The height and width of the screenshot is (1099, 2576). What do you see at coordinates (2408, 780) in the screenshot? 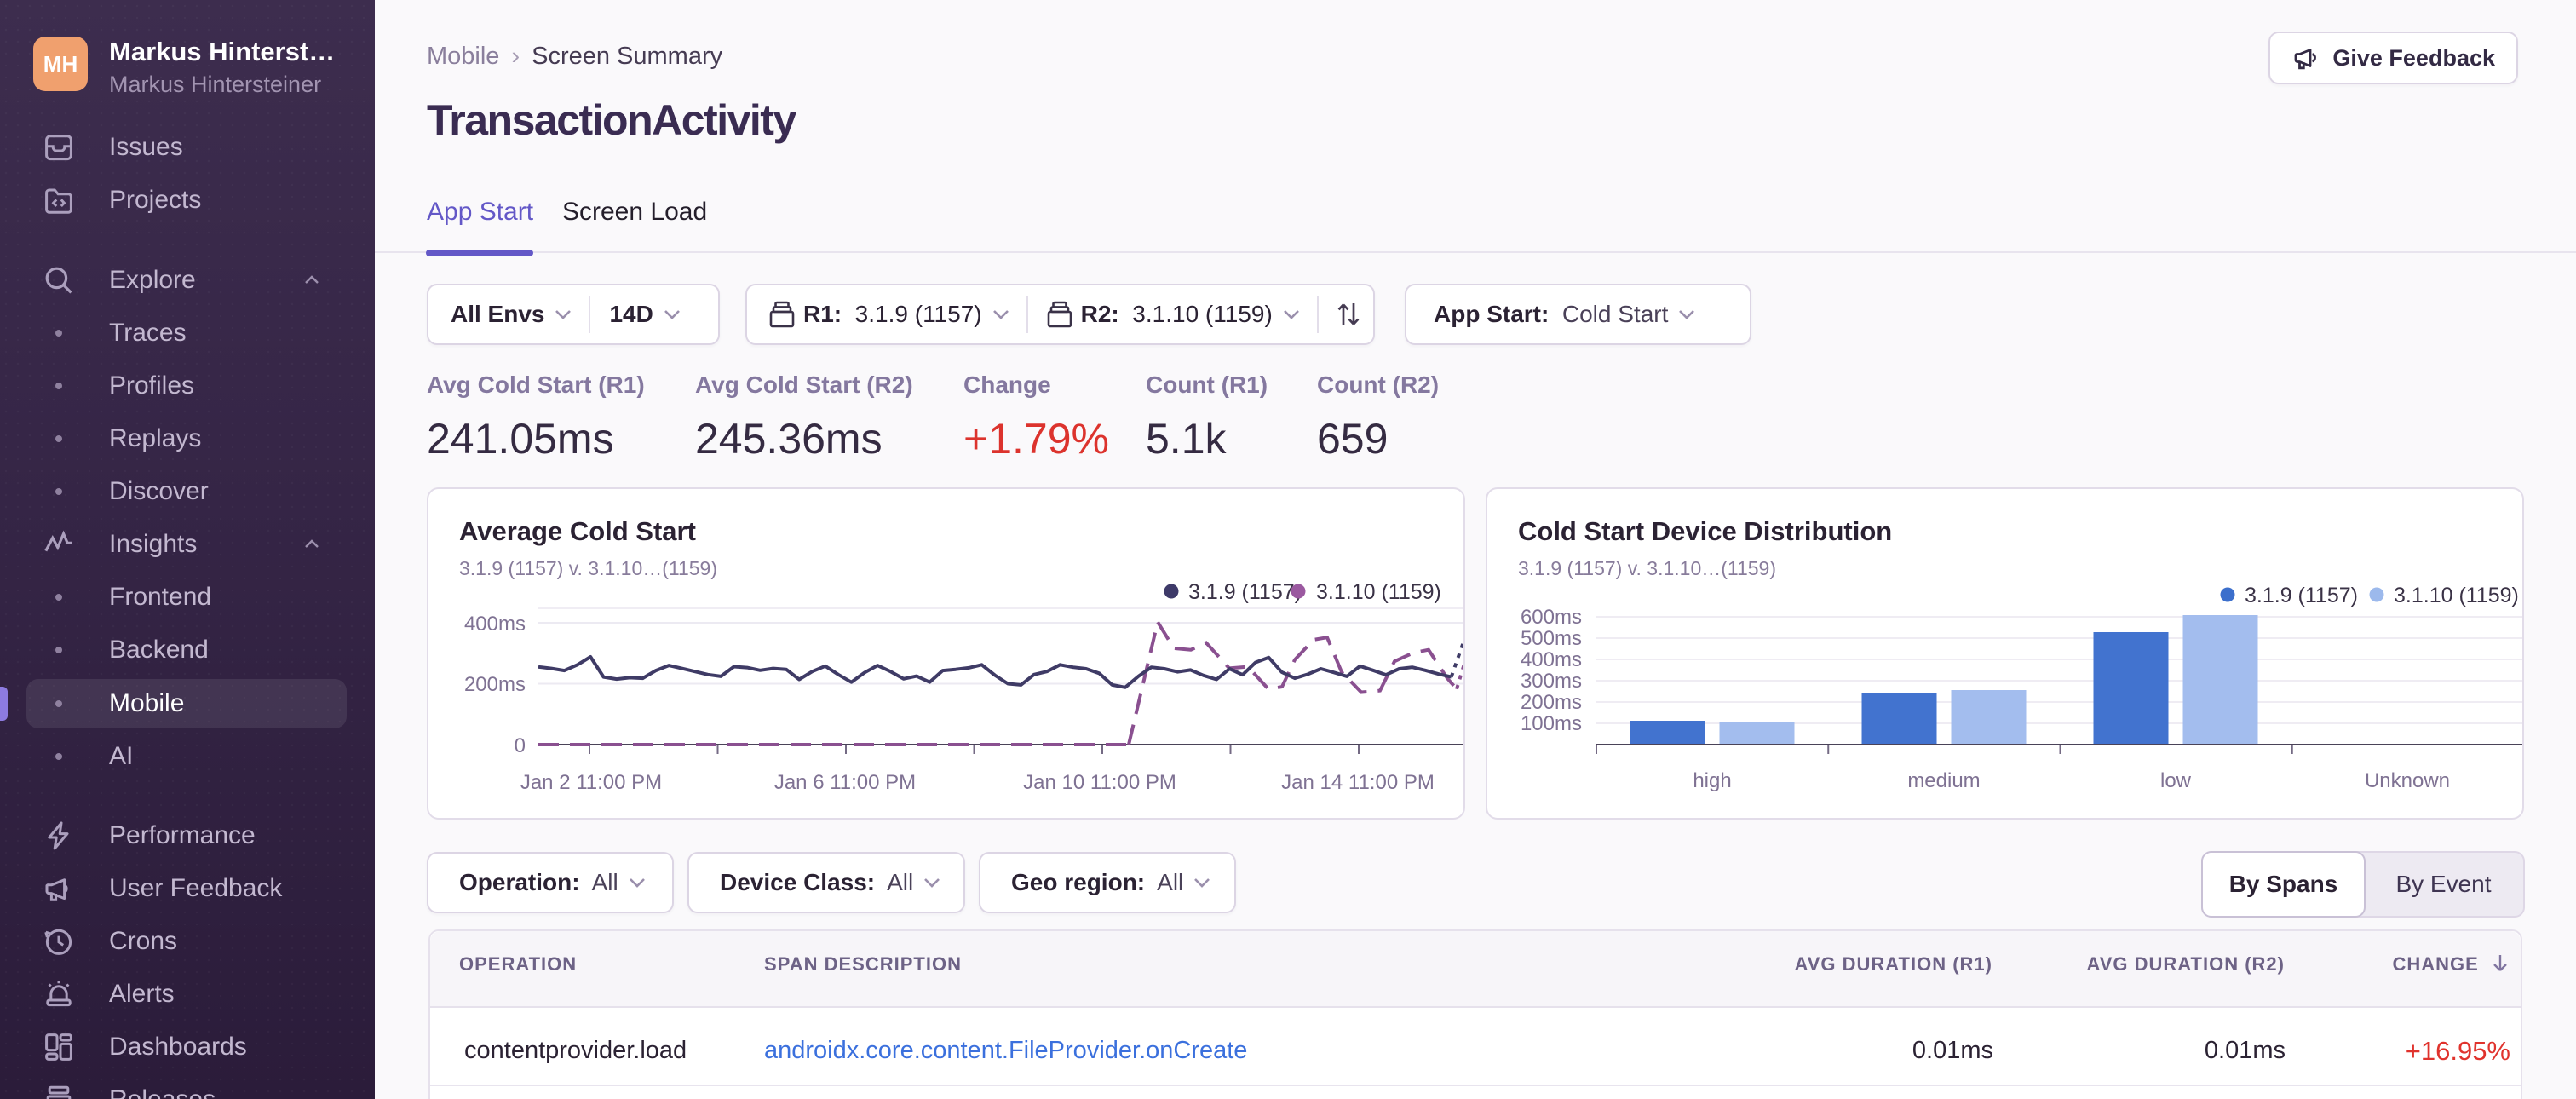
I see `svg-text: Unknown` at bounding box center [2408, 780].